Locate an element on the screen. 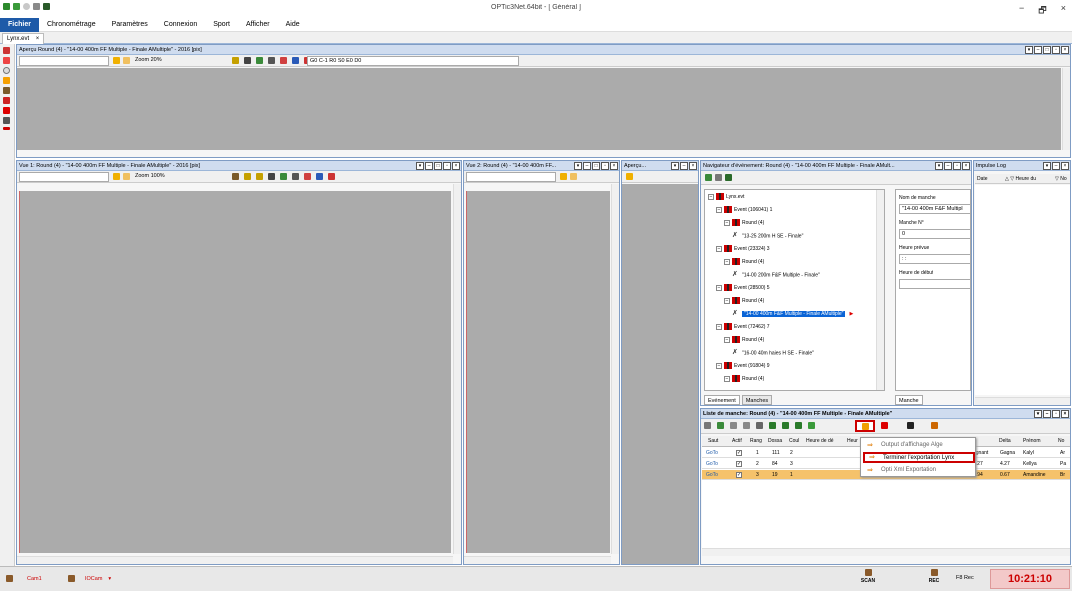 Image resolution: width=1072 pixels, height=591 pixels. col-no: ▽ No is located at coordinates (1061, 179).